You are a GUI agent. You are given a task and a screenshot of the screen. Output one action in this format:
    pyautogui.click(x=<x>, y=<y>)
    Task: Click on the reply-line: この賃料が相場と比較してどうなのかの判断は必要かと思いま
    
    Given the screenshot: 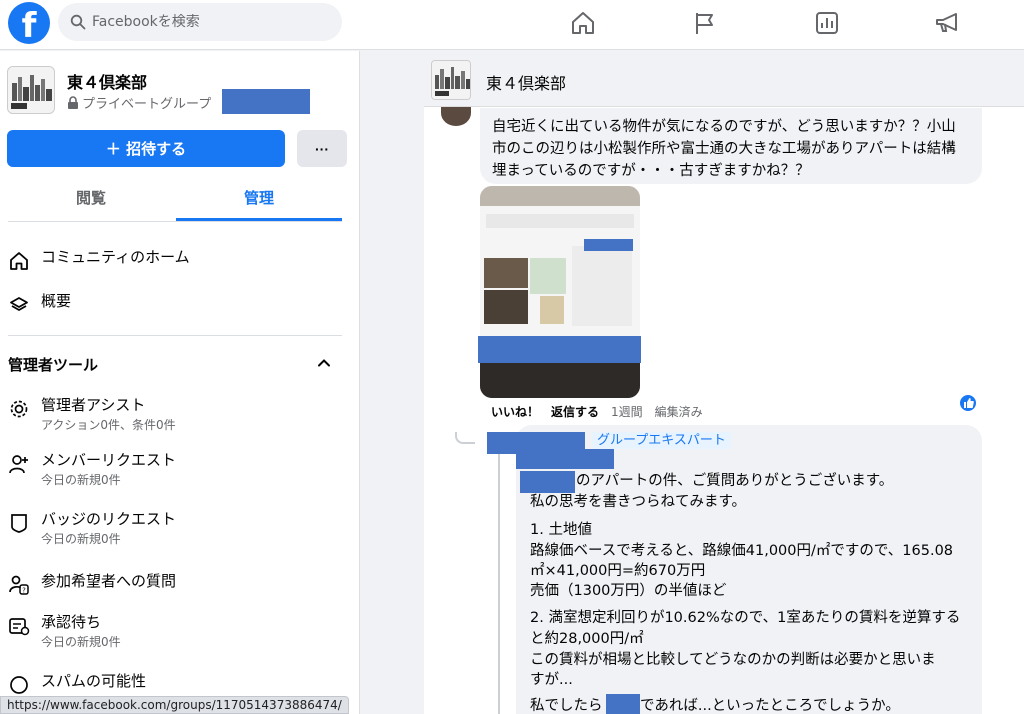 What is the action you would take?
    pyautogui.click(x=733, y=660)
    